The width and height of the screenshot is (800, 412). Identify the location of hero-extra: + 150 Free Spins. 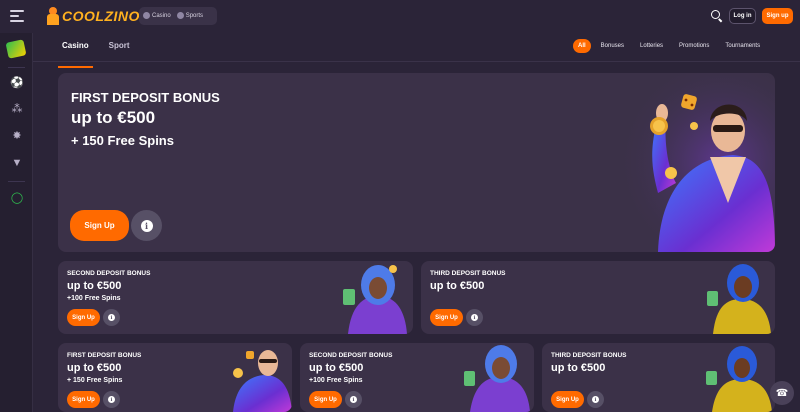
(122, 140).